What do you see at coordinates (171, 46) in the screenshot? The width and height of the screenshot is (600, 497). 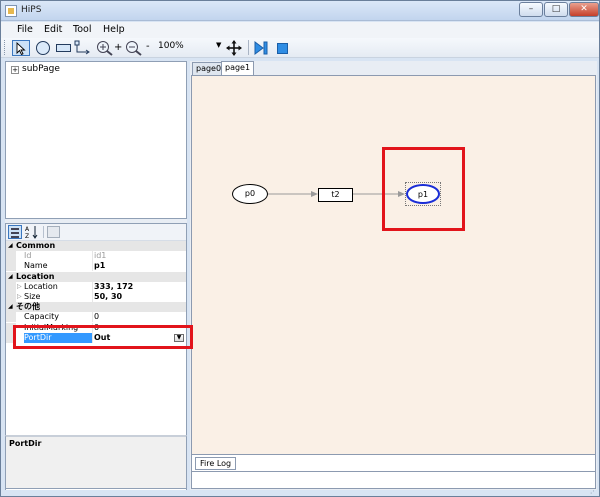 I see `zoom-level-value: 100%` at bounding box center [171, 46].